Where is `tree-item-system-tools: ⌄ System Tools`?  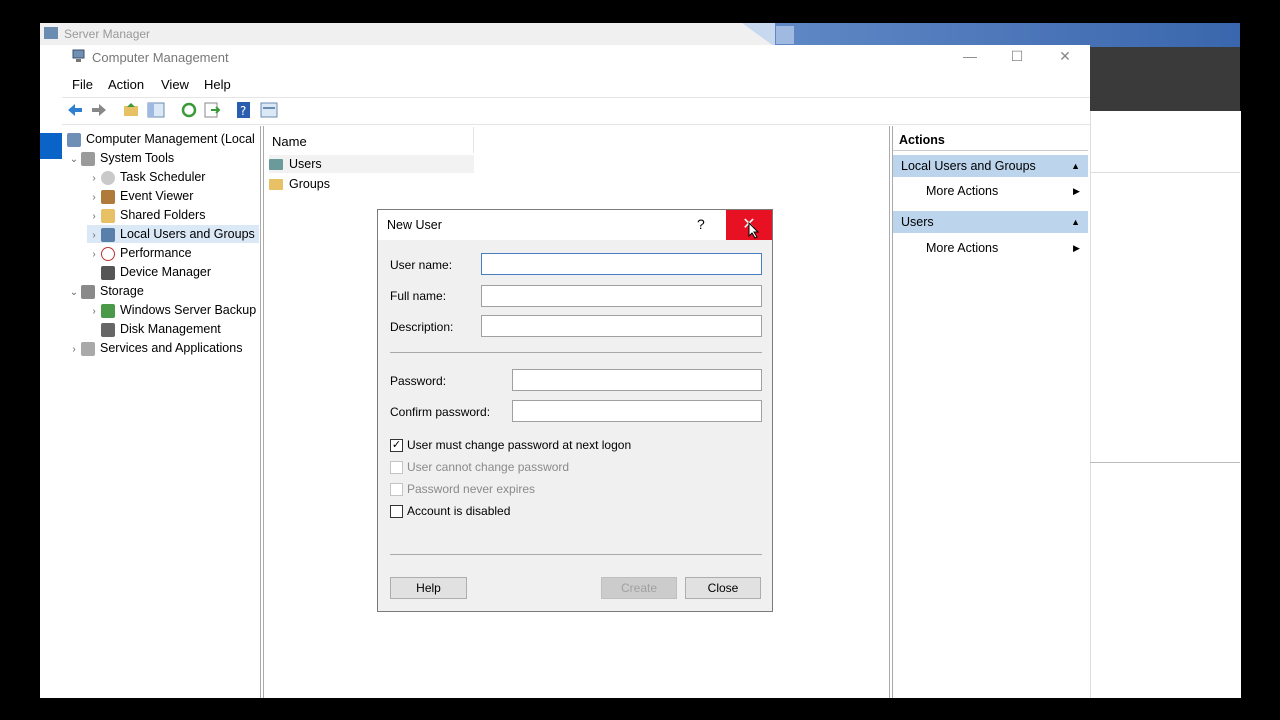 tree-item-system-tools: ⌄ System Tools is located at coordinates (120, 158).